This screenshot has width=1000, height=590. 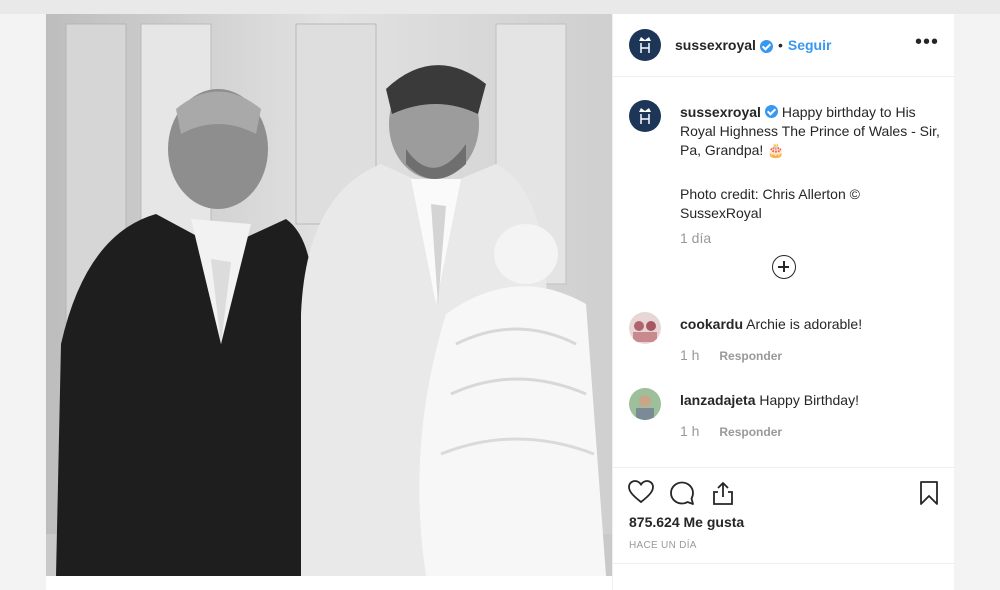 I want to click on comment-body: lanzadajeta Happy Birthday!, so click(x=769, y=400).